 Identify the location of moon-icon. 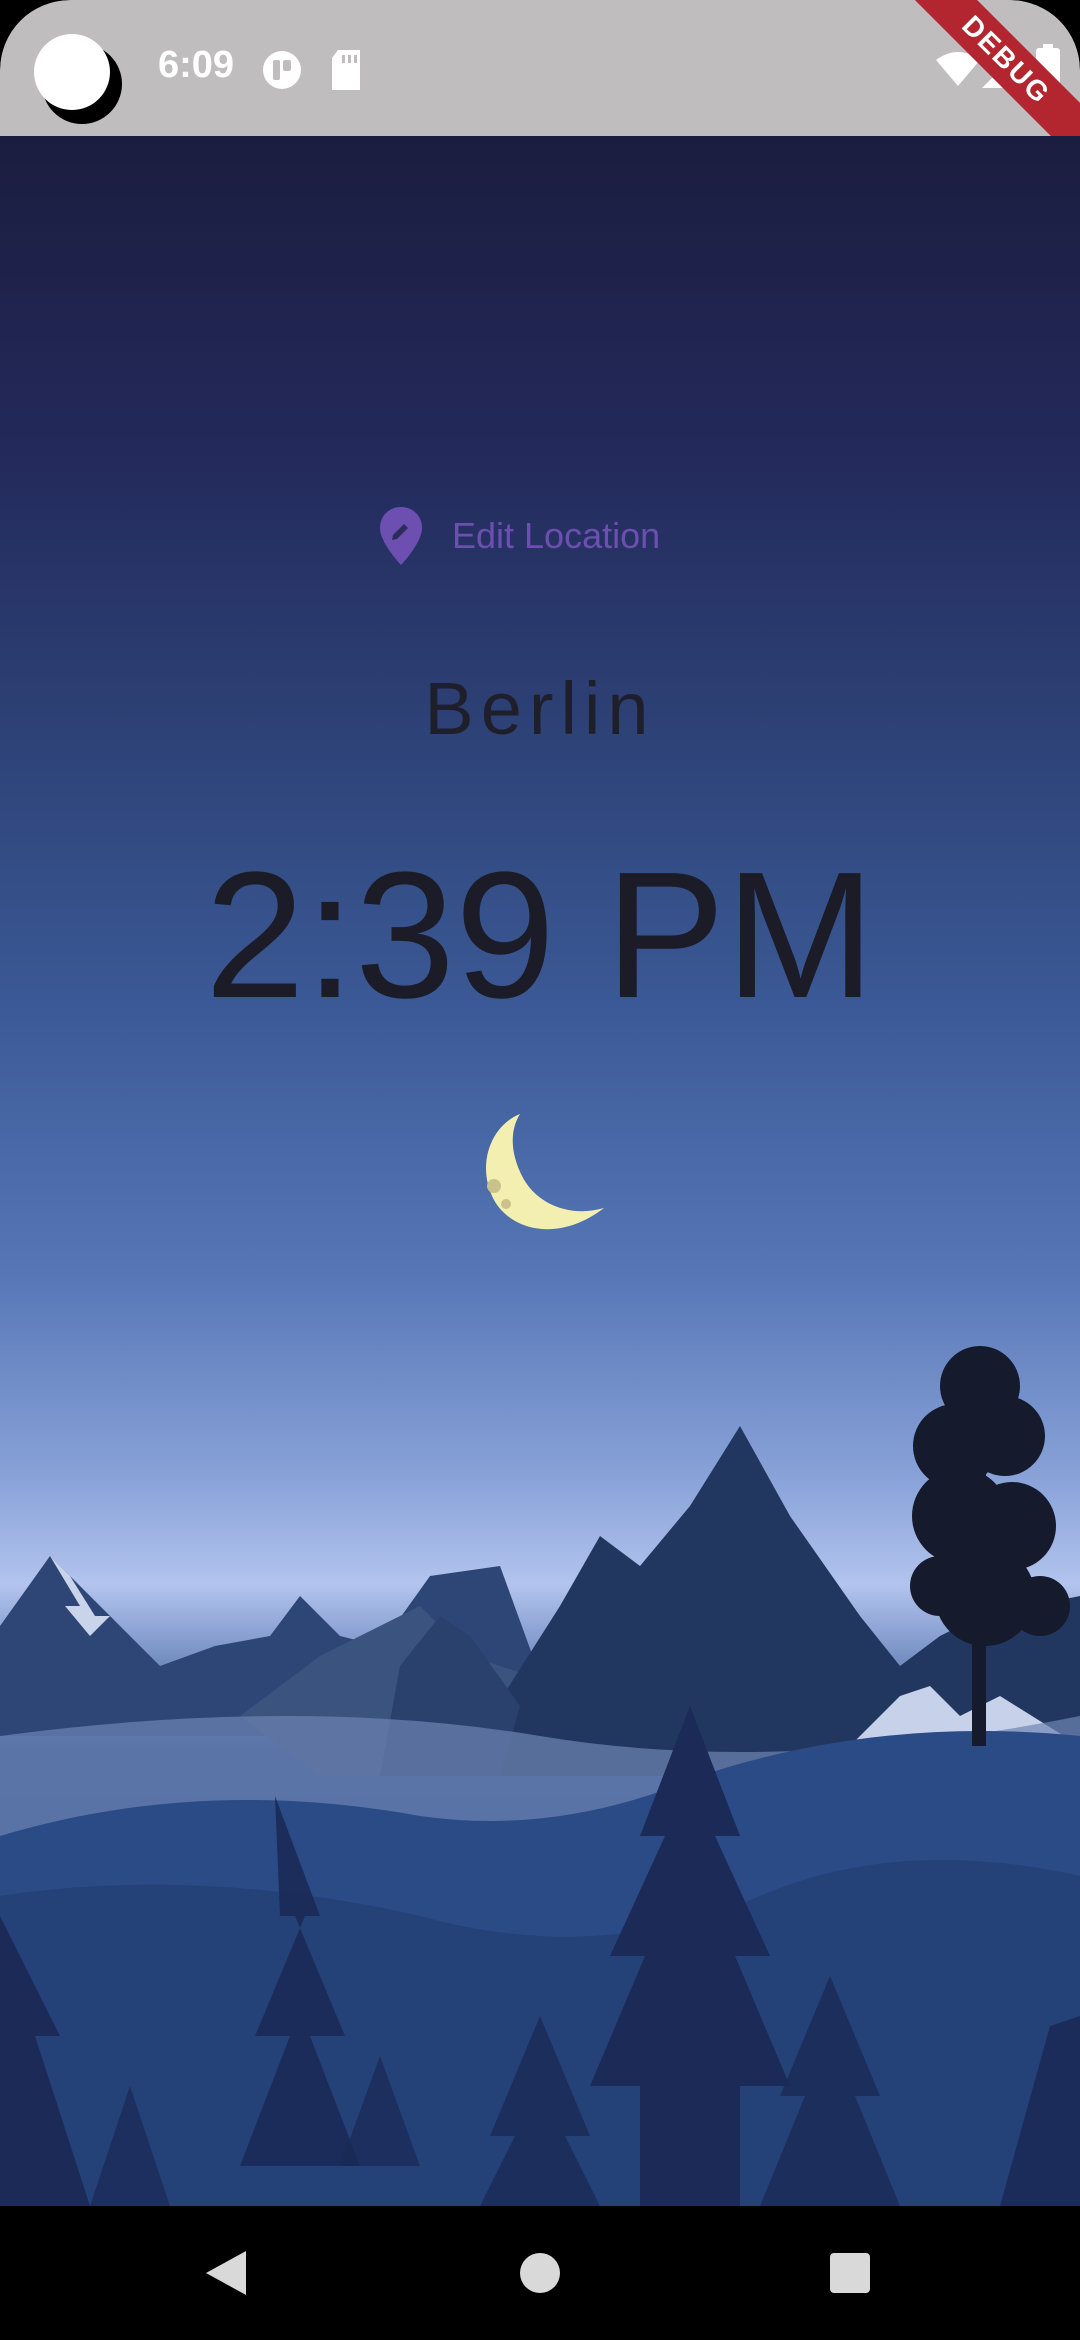
(545, 1172).